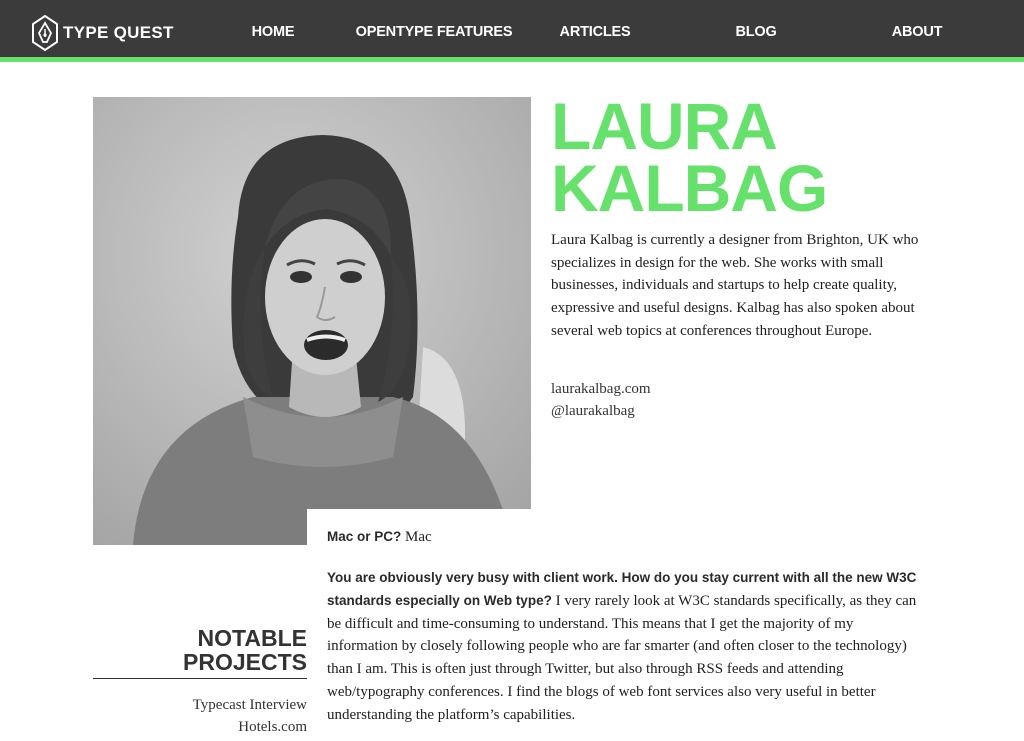 This screenshot has width=1024, height=741. Describe the element at coordinates (595, 32) in the screenshot. I see `nav-articles: ARTICLES` at that location.